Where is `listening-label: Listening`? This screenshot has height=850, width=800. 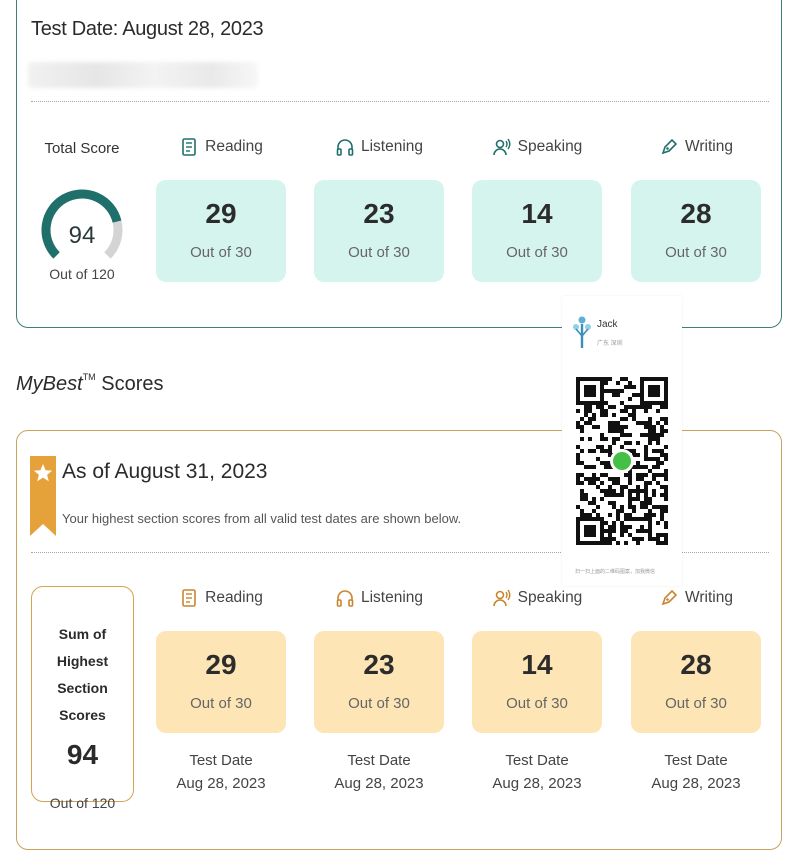 listening-label: Listening is located at coordinates (392, 146).